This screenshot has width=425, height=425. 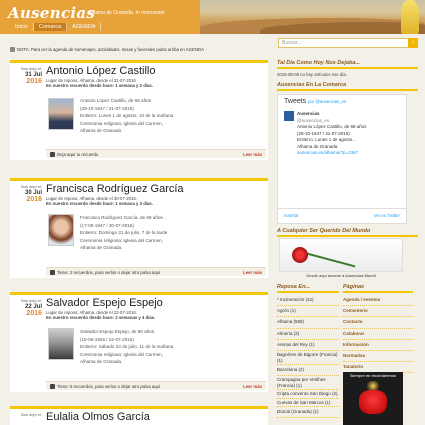 What do you see at coordinates (347, 232) in the screenshot?
I see `widget-loved-ones: A Cualquier Ser Querido Del Mundo` at bounding box center [347, 232].